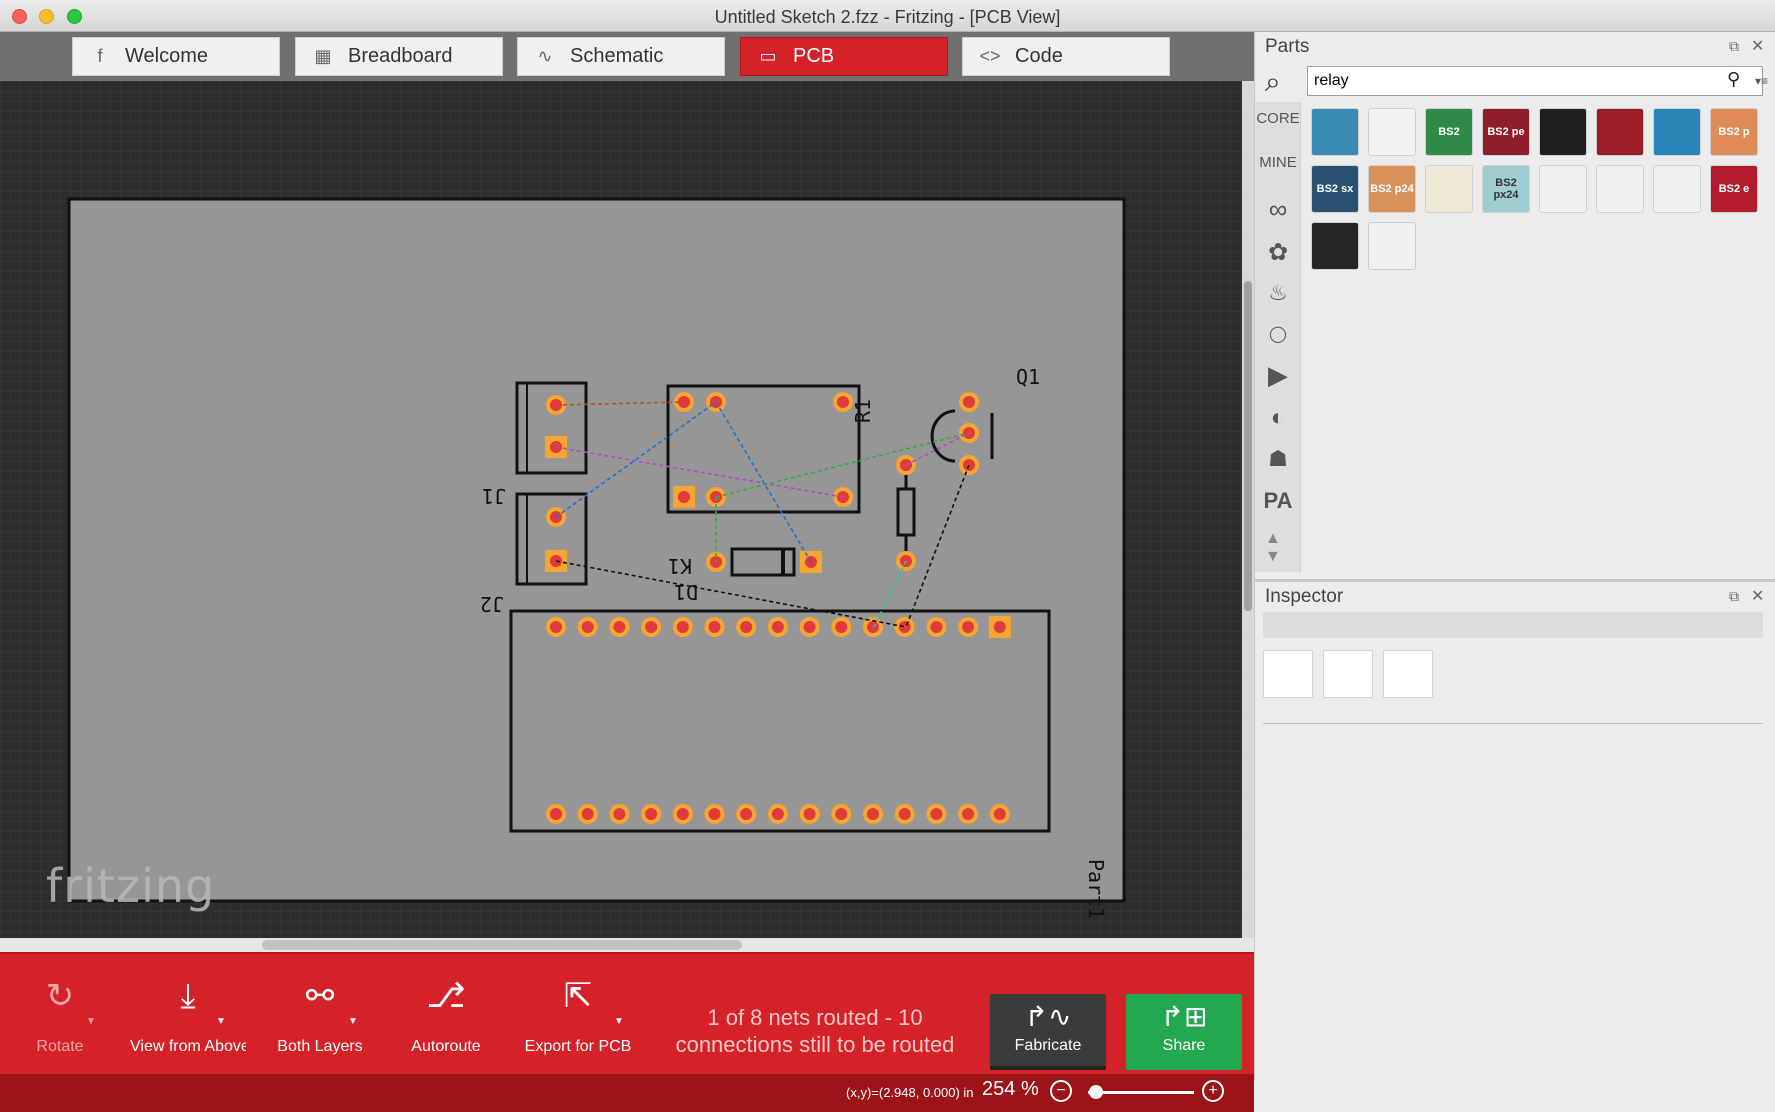 The width and height of the screenshot is (1775, 1112). I want to click on part-result-item: BS2 e, so click(1734, 189).